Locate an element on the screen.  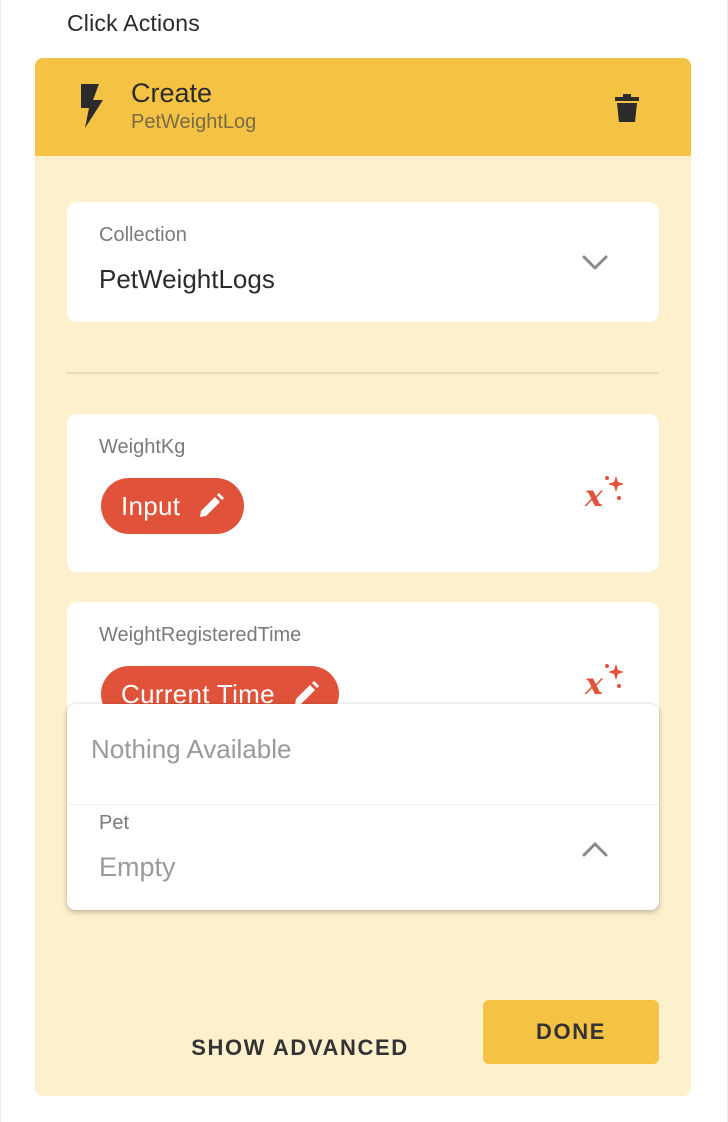
chevron-down-icon is located at coordinates (595, 262).